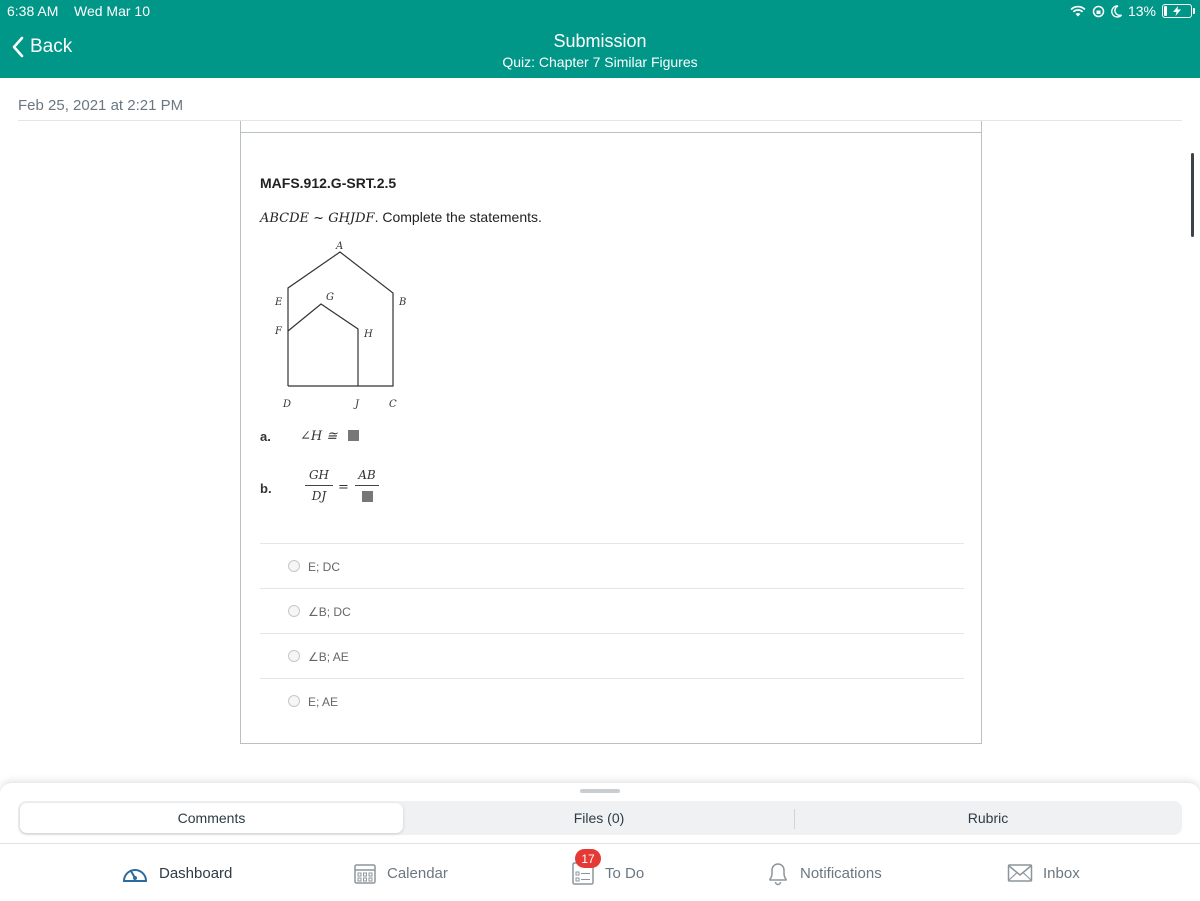 Image resolution: width=1200 pixels, height=901 pixels. Describe the element at coordinates (612, 610) in the screenshot. I see `answer-option: ∠B; DC` at that location.